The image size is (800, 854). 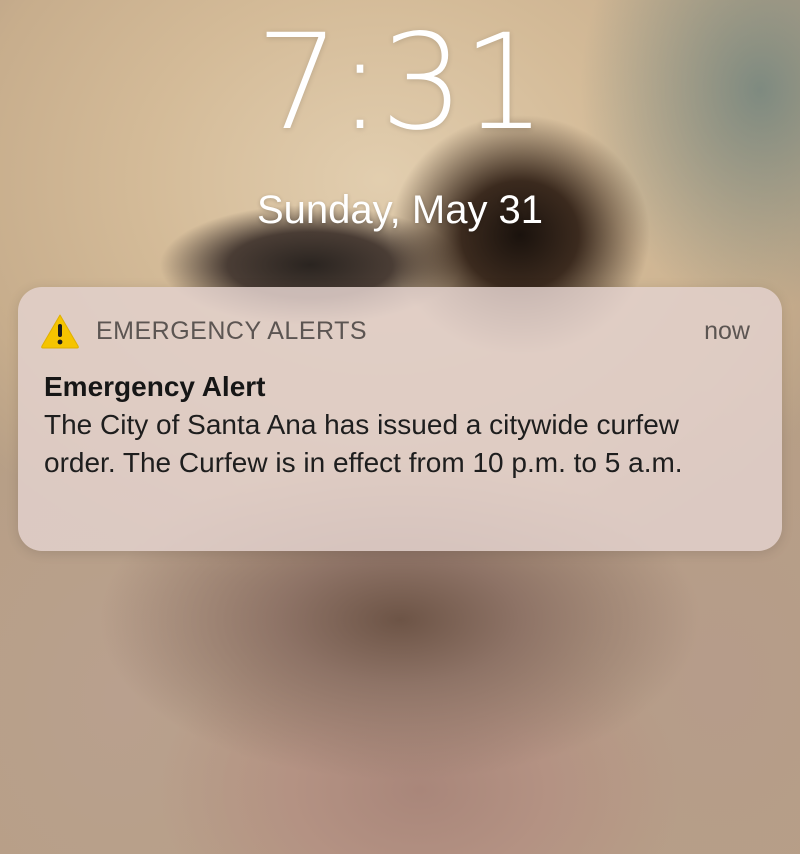 What do you see at coordinates (400, 83) in the screenshot?
I see `lock-screen-clock: 7:31` at bounding box center [400, 83].